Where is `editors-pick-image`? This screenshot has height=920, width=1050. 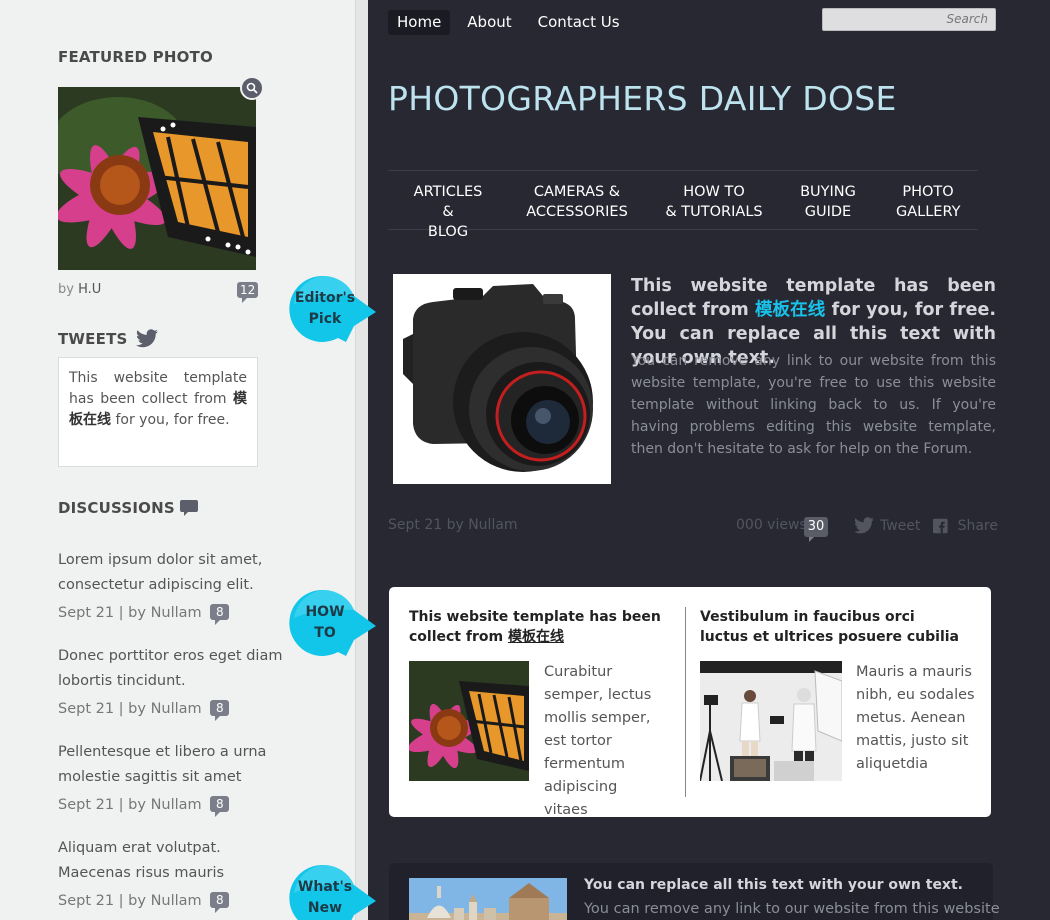 editors-pick-image is located at coordinates (502, 379).